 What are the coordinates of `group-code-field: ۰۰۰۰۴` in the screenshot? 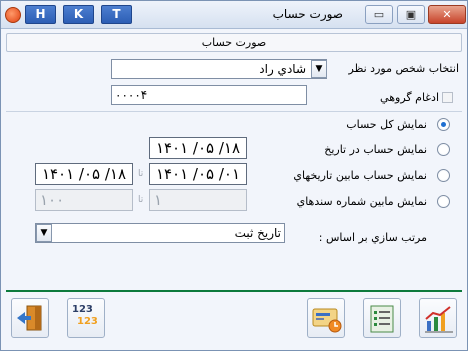 It's located at (209, 95).